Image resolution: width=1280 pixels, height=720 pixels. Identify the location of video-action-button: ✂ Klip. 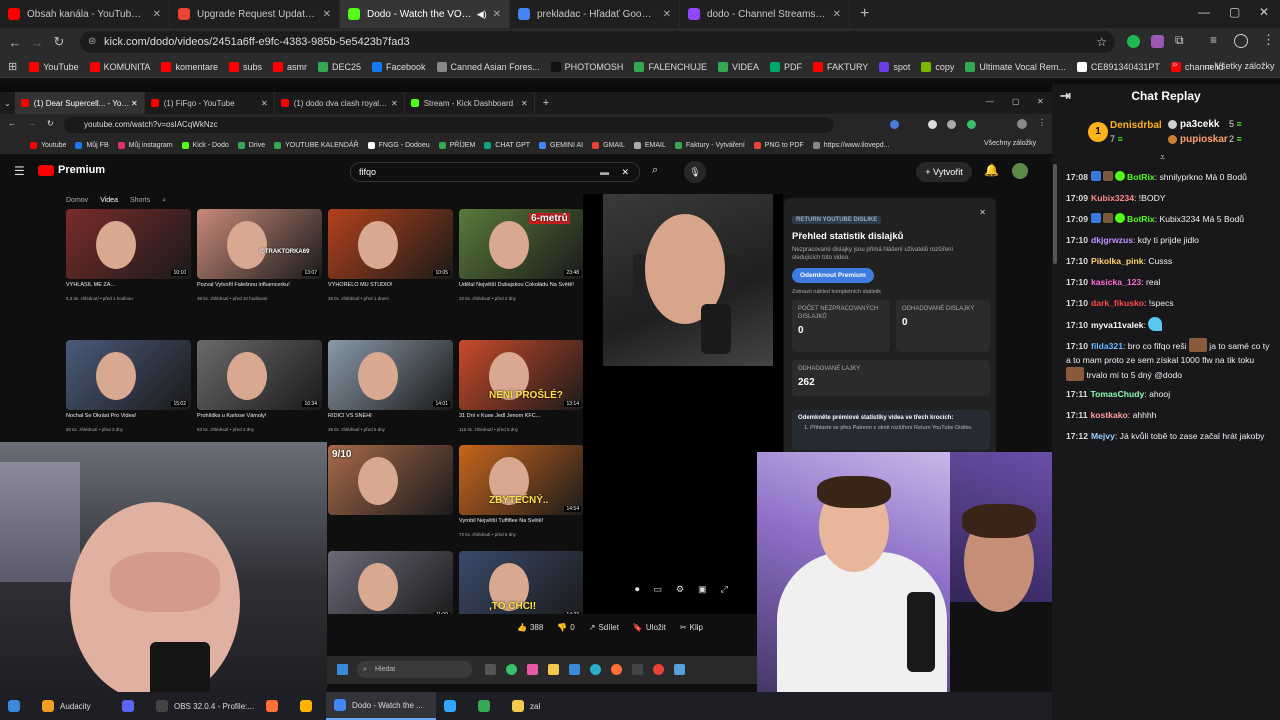
(691, 627).